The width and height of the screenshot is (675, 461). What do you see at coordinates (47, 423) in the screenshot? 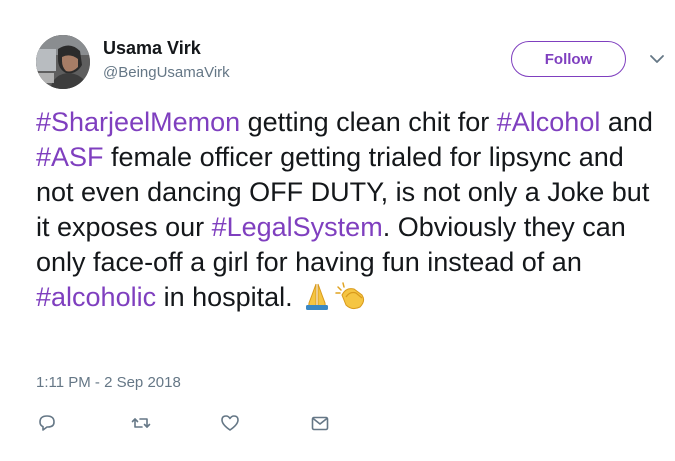
I see `reply-icon` at bounding box center [47, 423].